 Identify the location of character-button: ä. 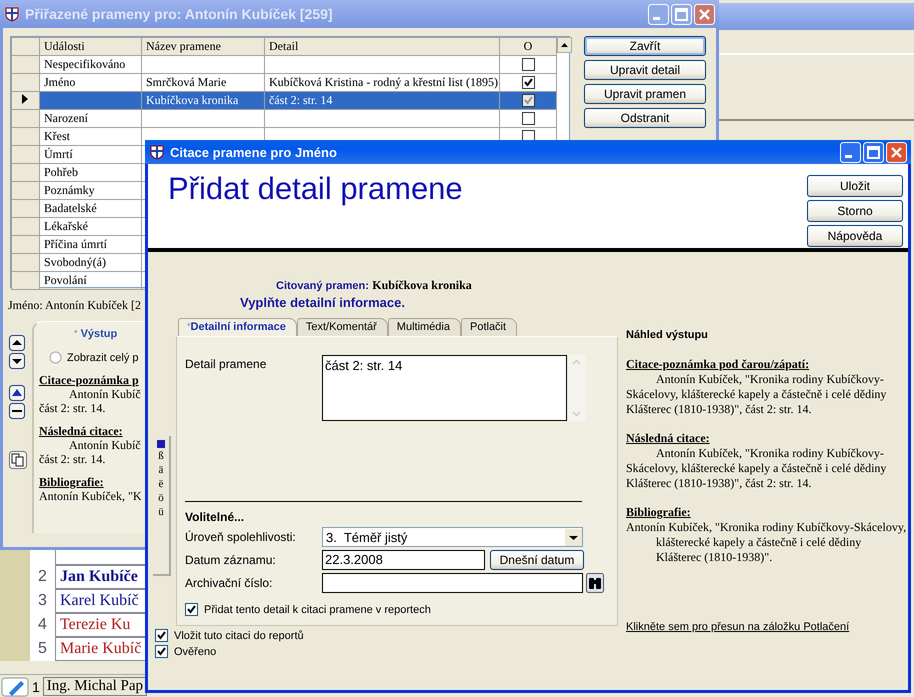
(161, 470).